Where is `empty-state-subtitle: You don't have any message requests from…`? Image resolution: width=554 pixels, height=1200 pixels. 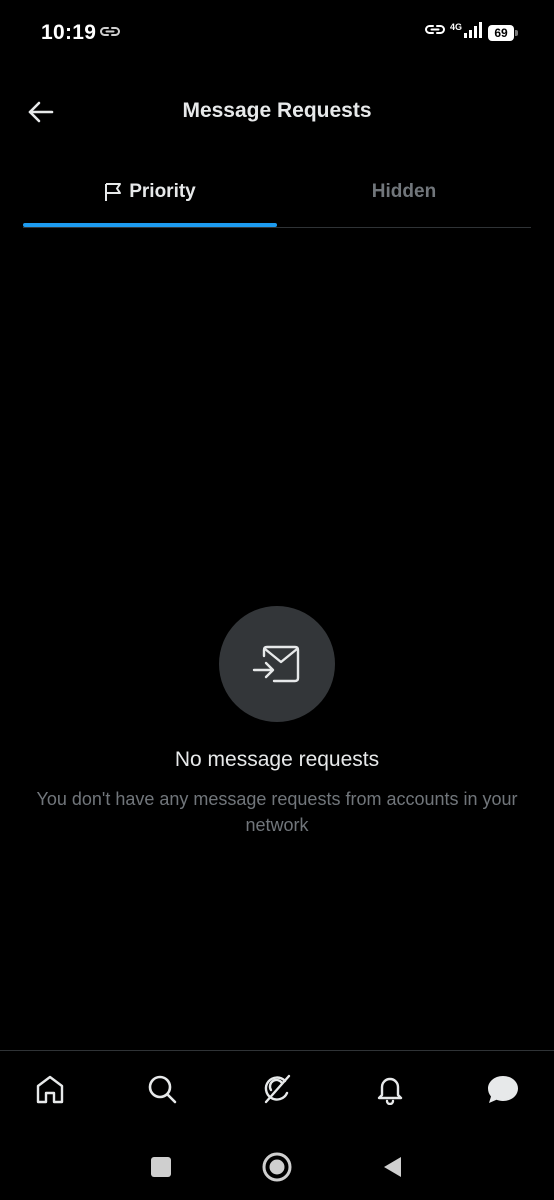
empty-state-subtitle: You don't have any message requests from… is located at coordinates (277, 812).